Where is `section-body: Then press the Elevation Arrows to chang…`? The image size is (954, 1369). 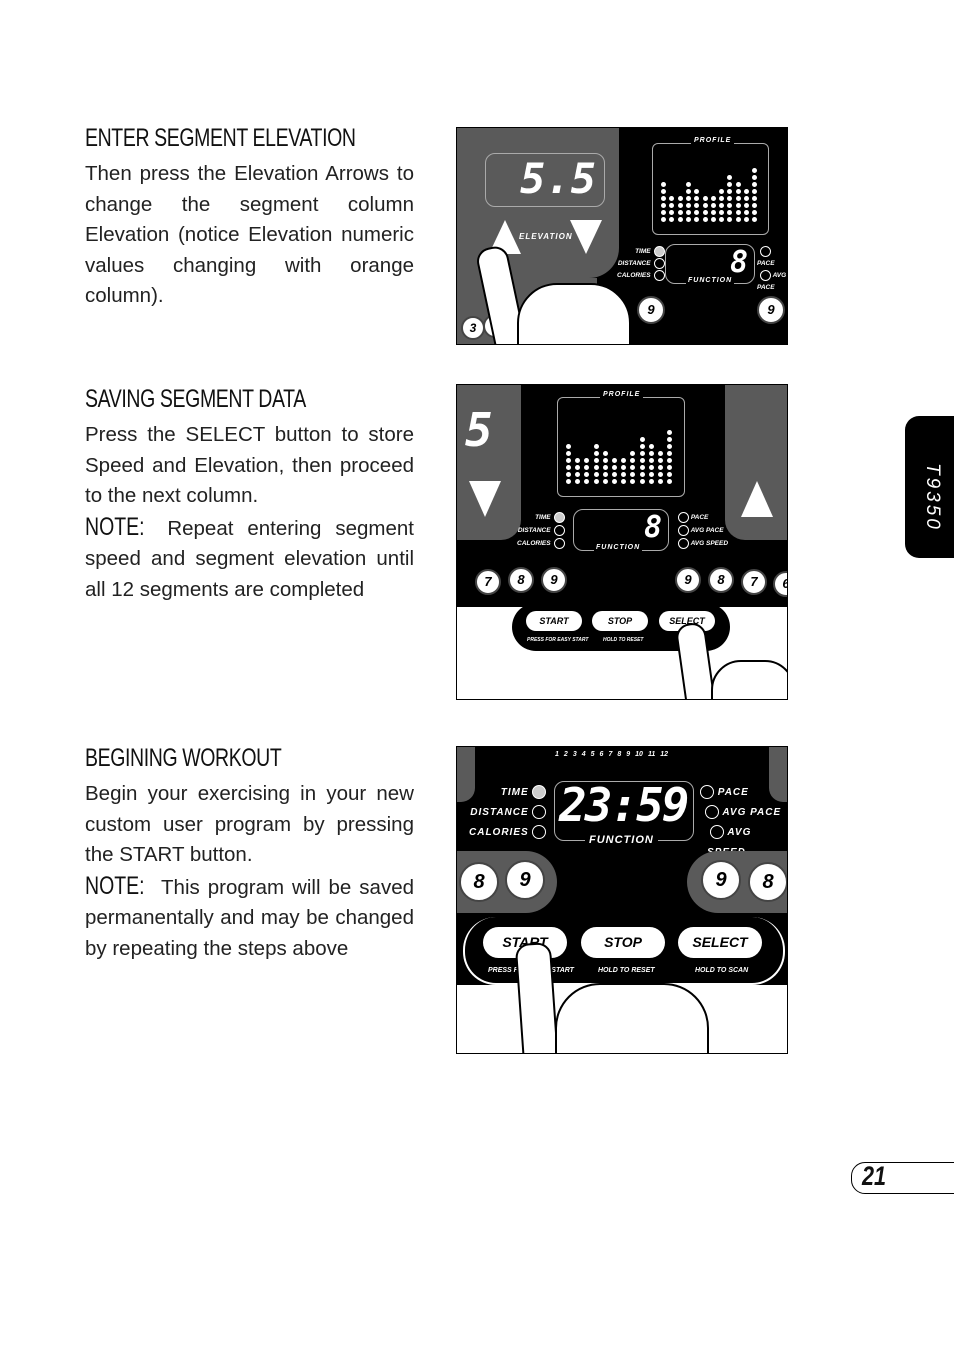 section-body: Then press the Elevation Arrows to chang… is located at coordinates (249, 234).